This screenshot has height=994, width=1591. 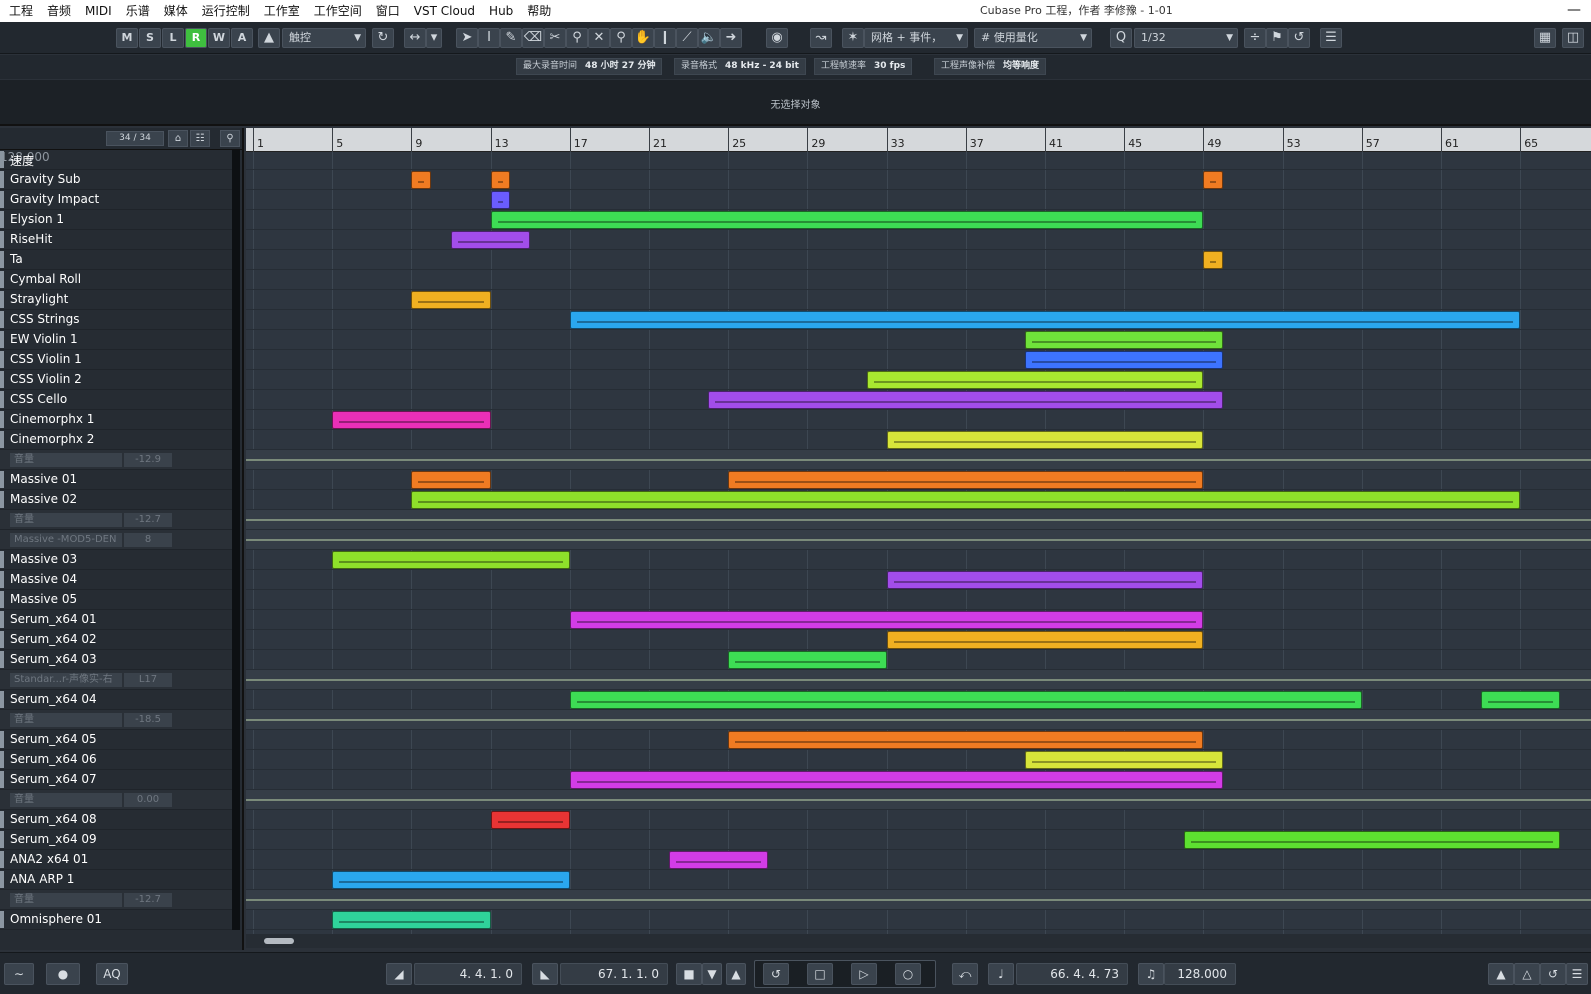 What do you see at coordinates (731, 38) in the screenshot?
I see `warp-tool-icon: ➜` at bounding box center [731, 38].